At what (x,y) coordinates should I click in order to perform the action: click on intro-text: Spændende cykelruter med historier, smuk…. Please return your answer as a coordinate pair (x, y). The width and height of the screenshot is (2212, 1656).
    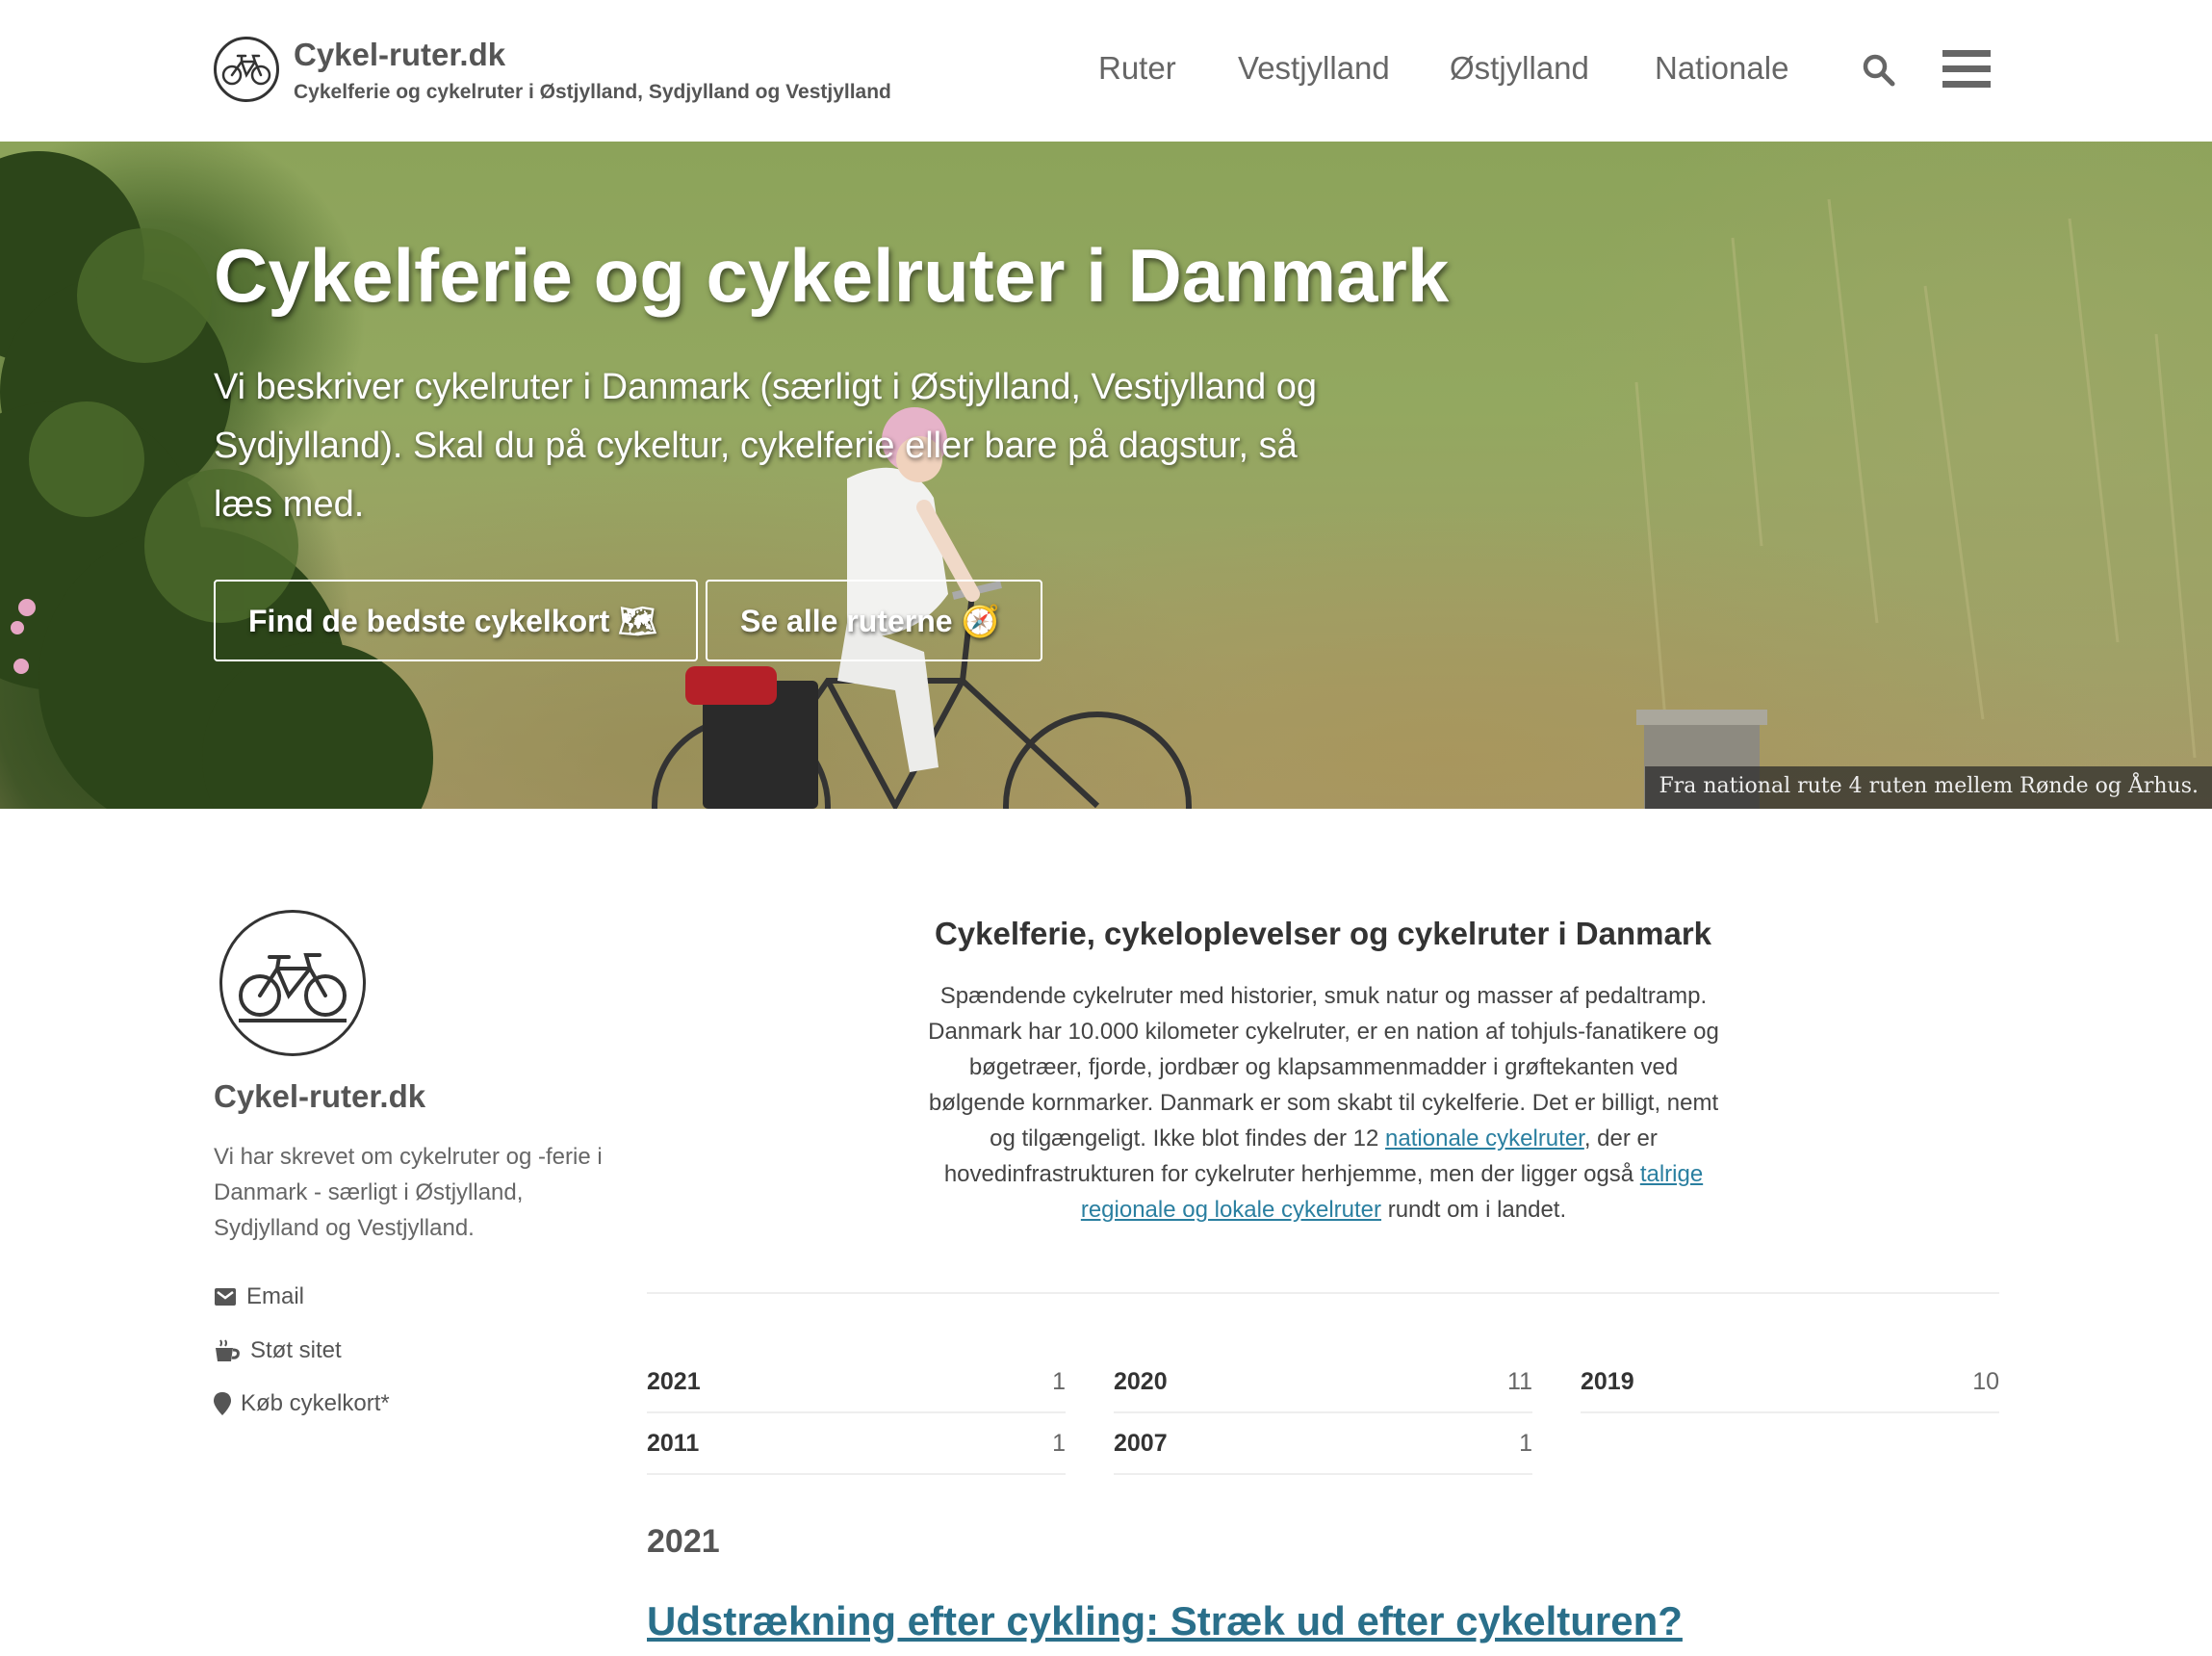
    Looking at the image, I should click on (1323, 1103).